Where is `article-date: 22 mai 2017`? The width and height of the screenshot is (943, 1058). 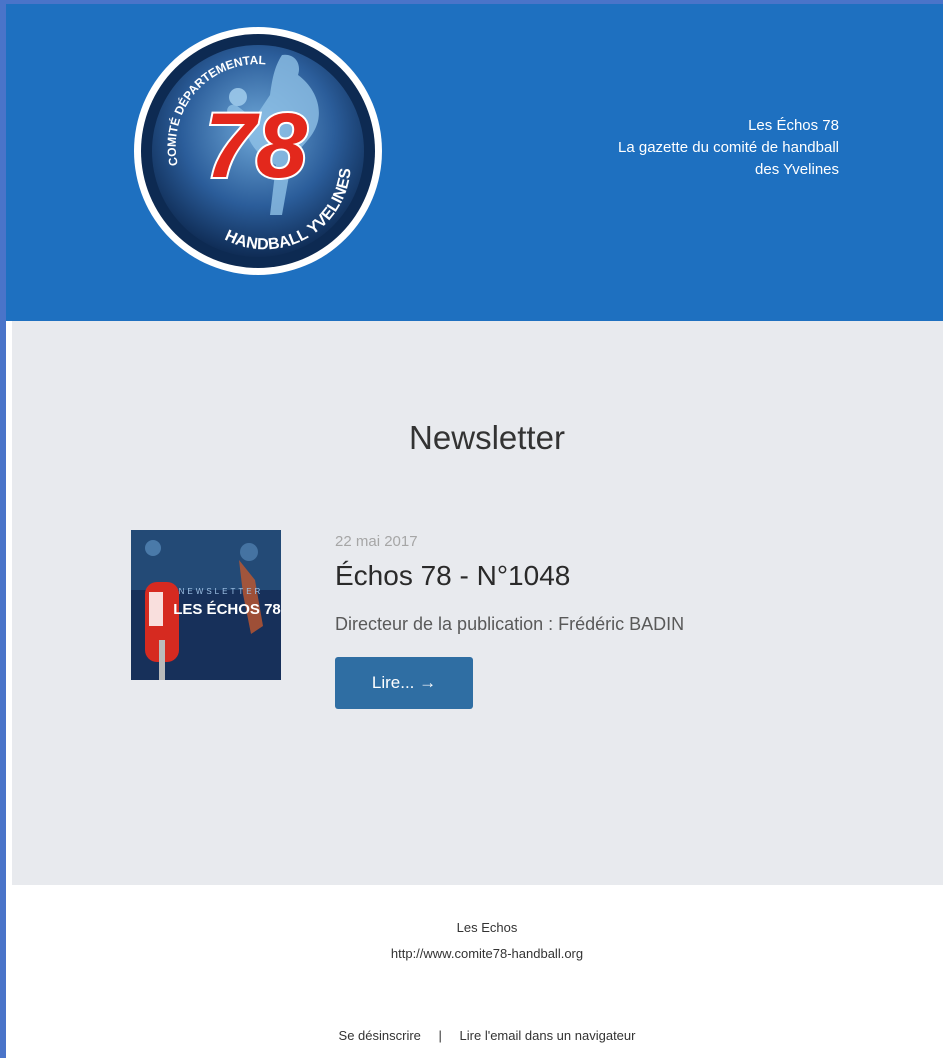 article-date: 22 mai 2017 is located at coordinates (376, 541).